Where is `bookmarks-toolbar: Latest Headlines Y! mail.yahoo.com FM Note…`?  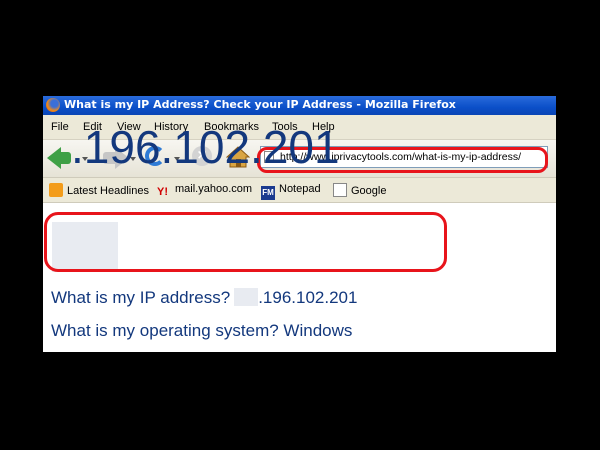
bookmarks-toolbar: Latest Headlines Y! mail.yahoo.com FM Note… is located at coordinates (299, 190).